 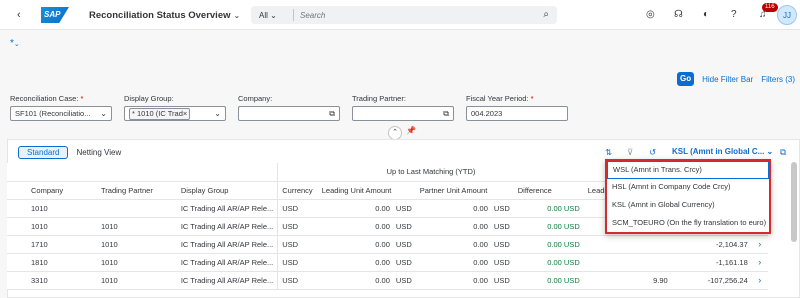 What do you see at coordinates (55, 15) in the screenshot?
I see `sap-logo: SAP` at bounding box center [55, 15].